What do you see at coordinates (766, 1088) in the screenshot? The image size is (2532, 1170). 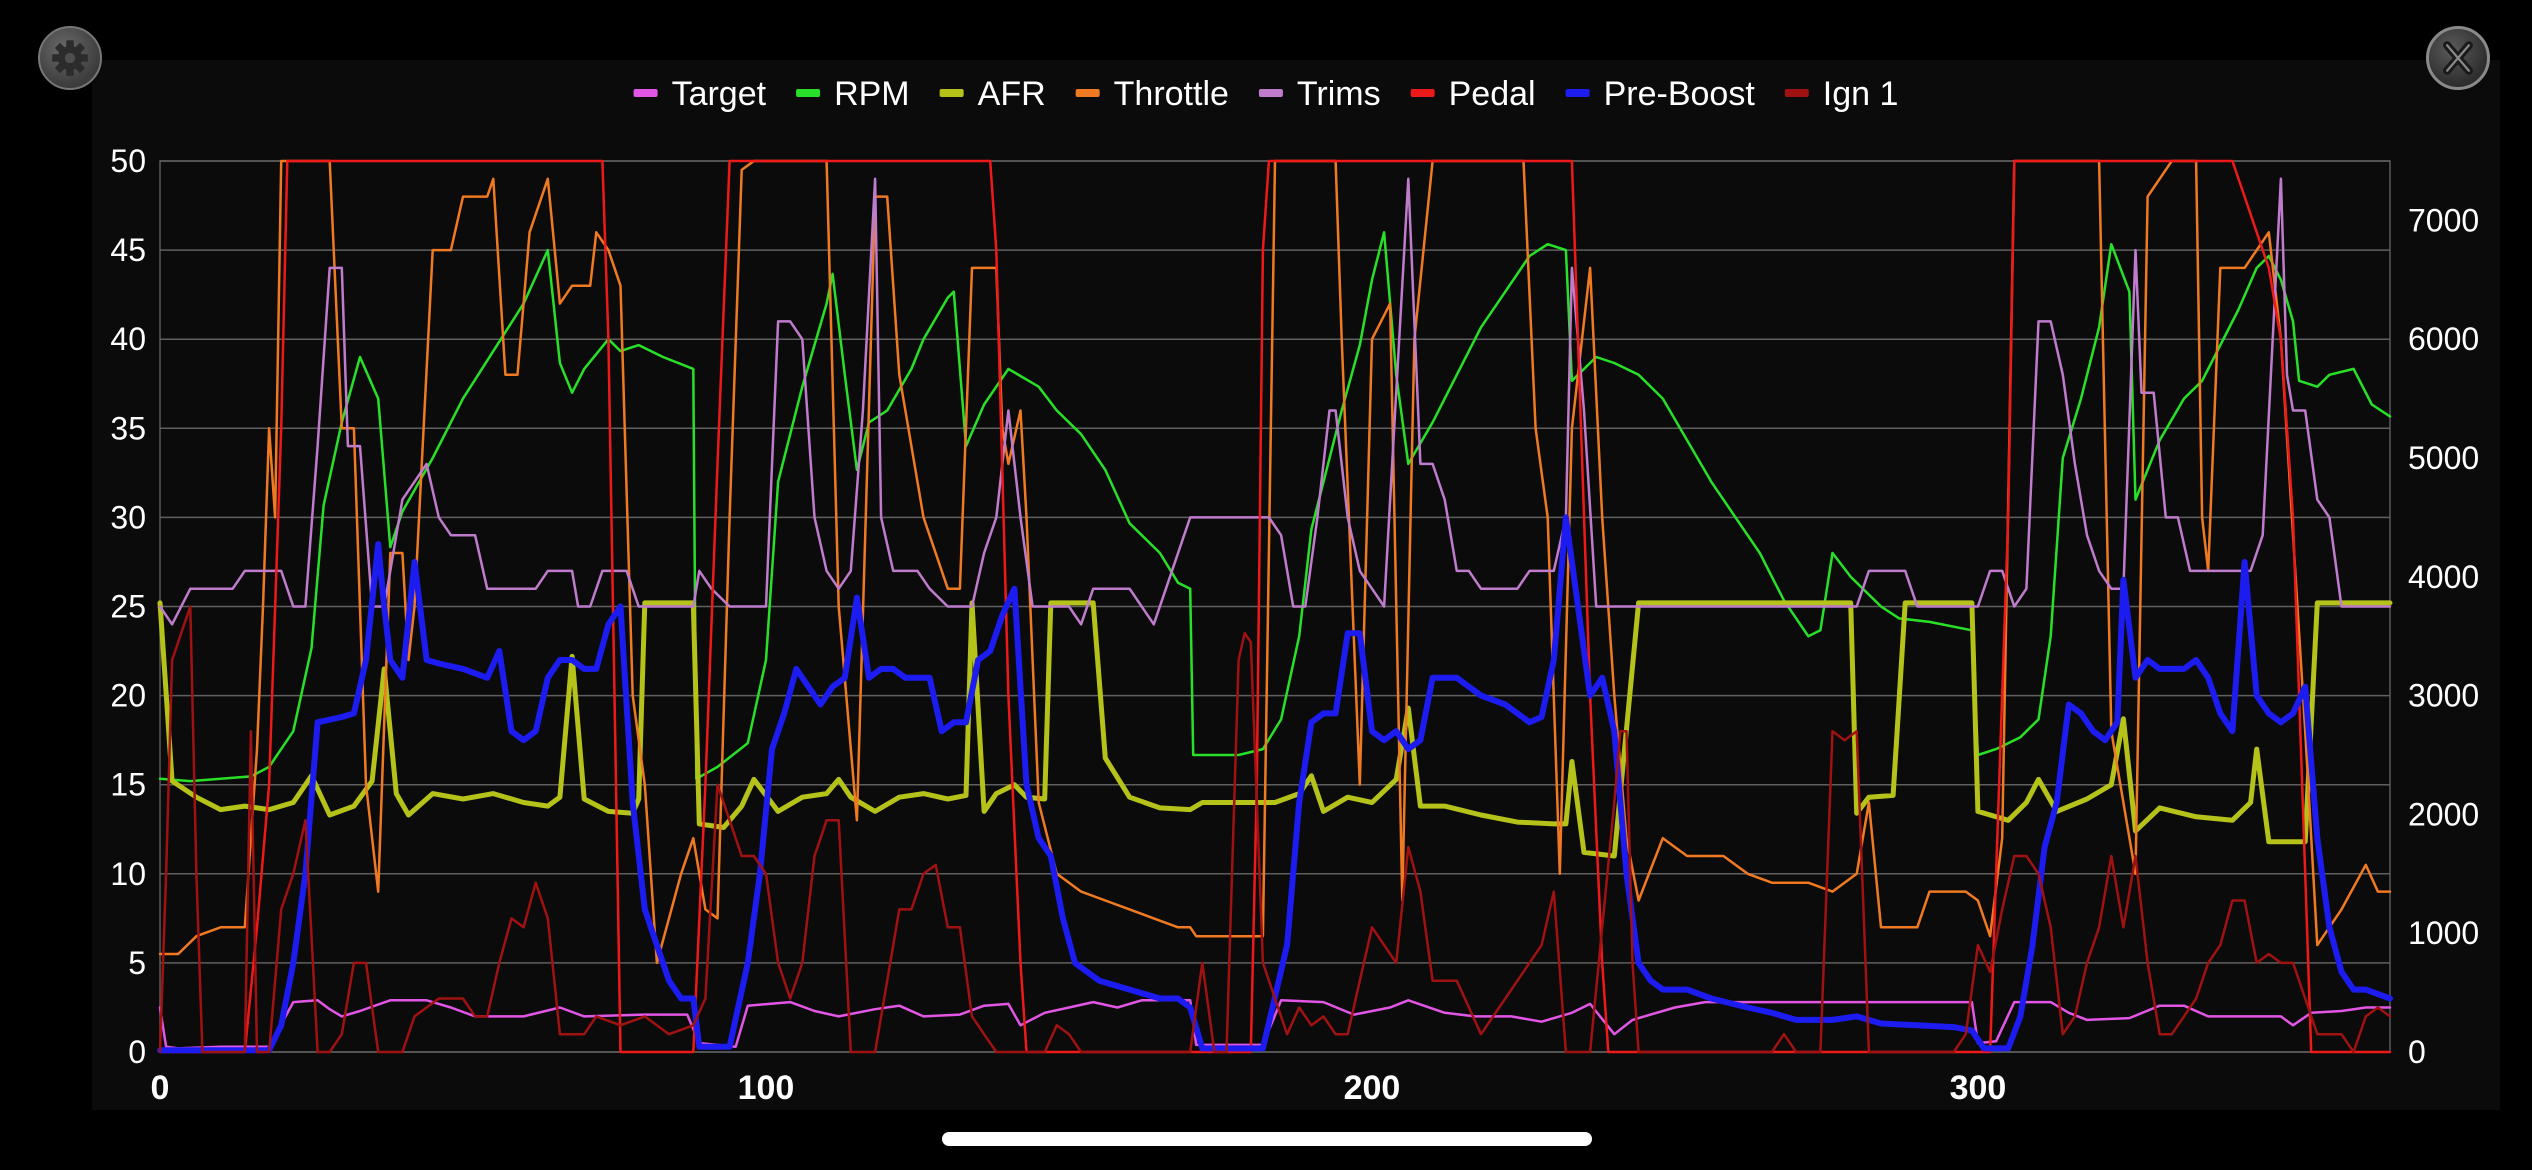 I see `x-tick-label: 100` at bounding box center [766, 1088].